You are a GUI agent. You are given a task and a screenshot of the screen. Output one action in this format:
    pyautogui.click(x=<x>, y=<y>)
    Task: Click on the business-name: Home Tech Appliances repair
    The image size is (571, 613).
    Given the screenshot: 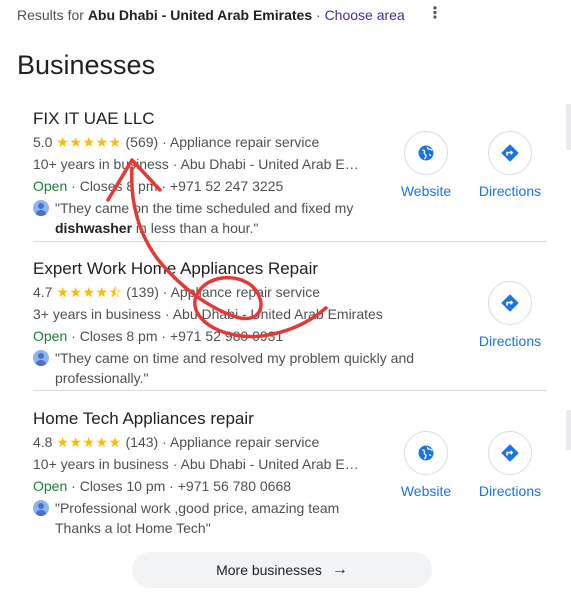 What is the action you would take?
    pyautogui.click(x=293, y=419)
    